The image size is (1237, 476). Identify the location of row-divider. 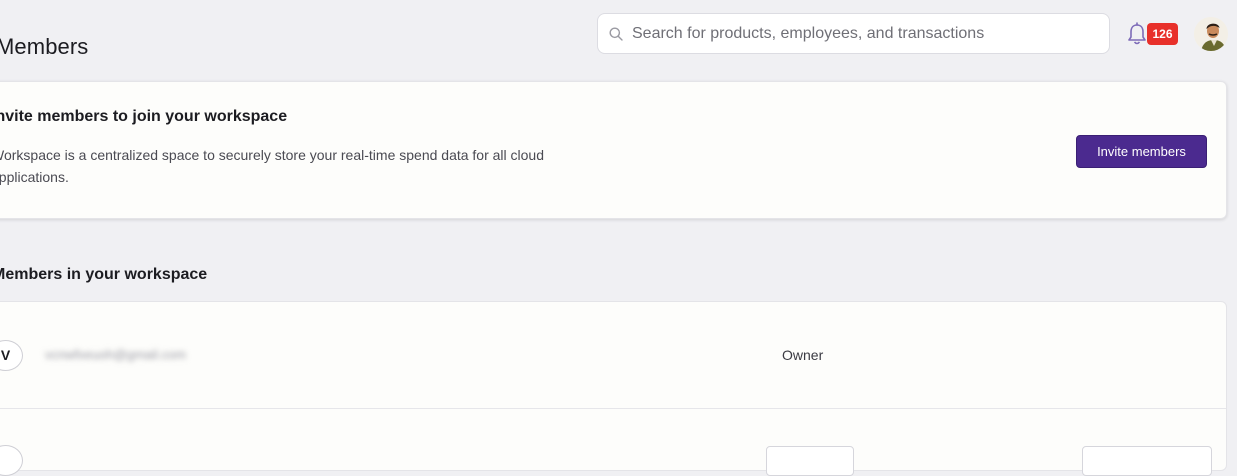
(613, 408).